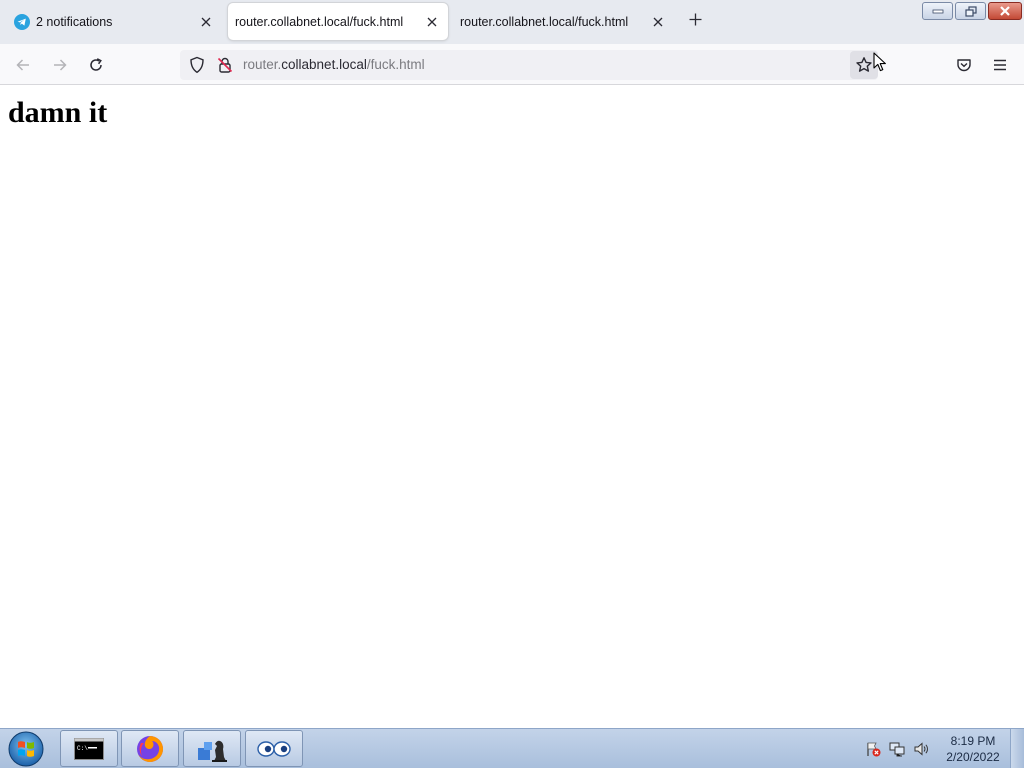  I want to click on taskbar-firefox-button, so click(150, 748).